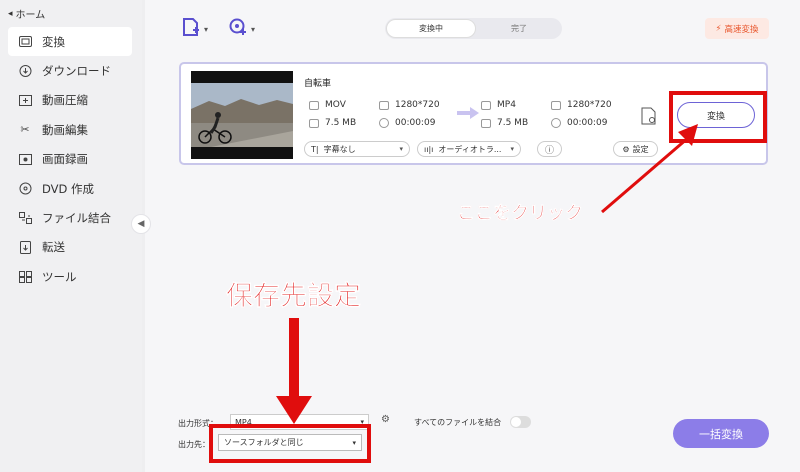 The height and width of the screenshot is (472, 800). What do you see at coordinates (294, 297) in the screenshot?
I see `annotation-save-destination: 保存先設定` at bounding box center [294, 297].